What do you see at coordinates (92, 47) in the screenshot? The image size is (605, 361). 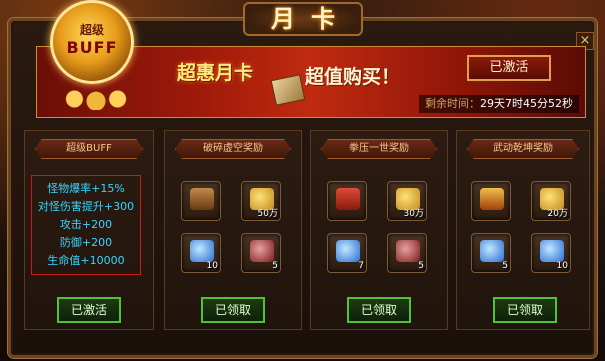 I see `badge-main-text: BUFF` at bounding box center [92, 47].